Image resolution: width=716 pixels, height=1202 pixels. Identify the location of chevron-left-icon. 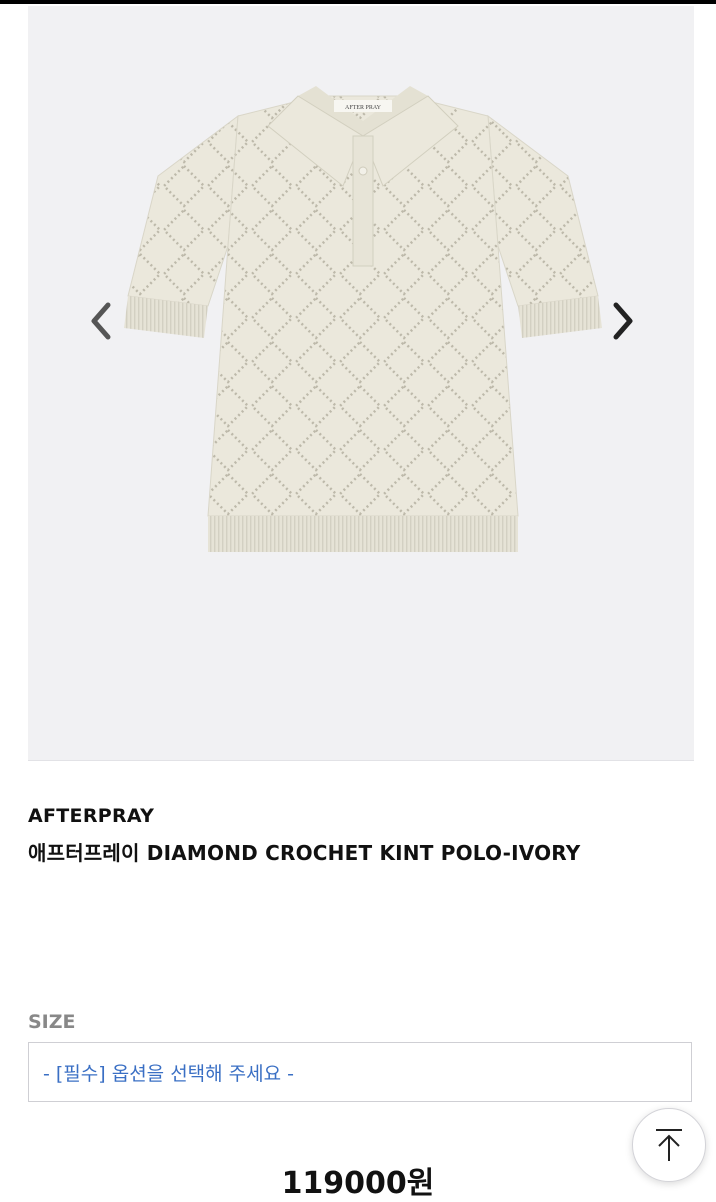
(101, 321).